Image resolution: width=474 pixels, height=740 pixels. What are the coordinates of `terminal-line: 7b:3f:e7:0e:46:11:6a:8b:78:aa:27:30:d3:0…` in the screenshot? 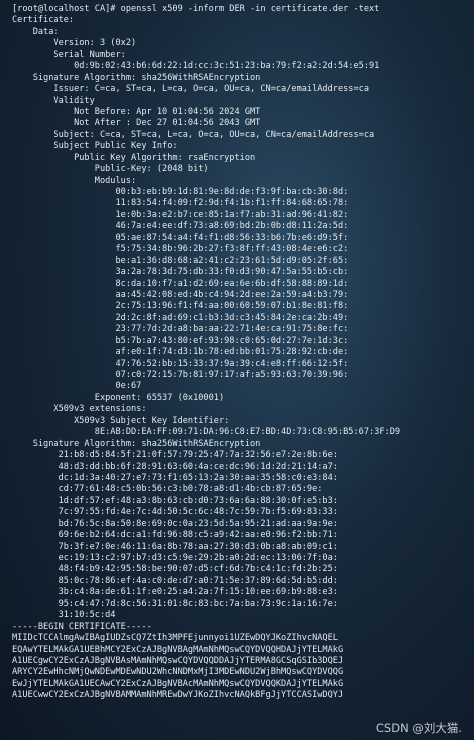 It's located at (175, 546).